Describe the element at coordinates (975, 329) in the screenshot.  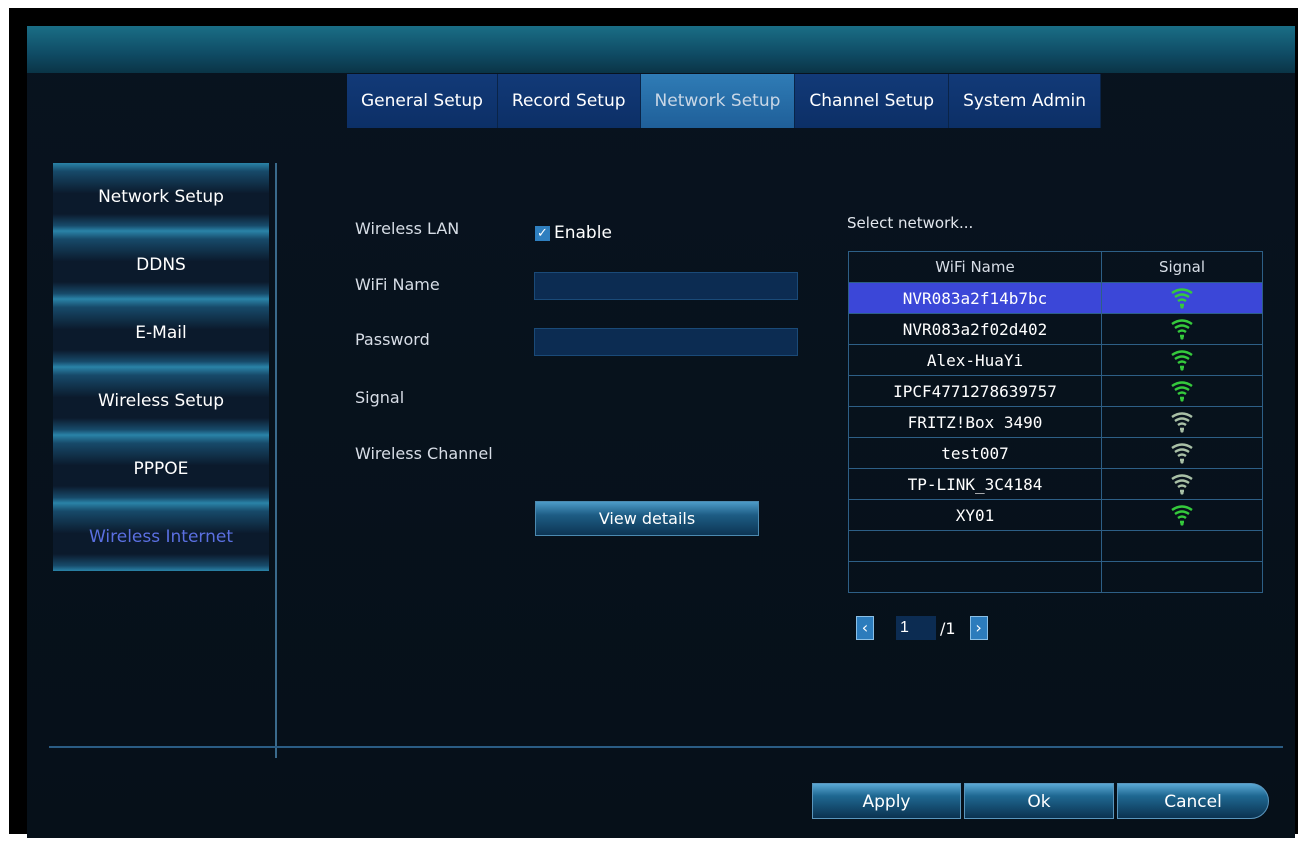
I see `wifi-name-cell: NVR083a2f02d402` at that location.